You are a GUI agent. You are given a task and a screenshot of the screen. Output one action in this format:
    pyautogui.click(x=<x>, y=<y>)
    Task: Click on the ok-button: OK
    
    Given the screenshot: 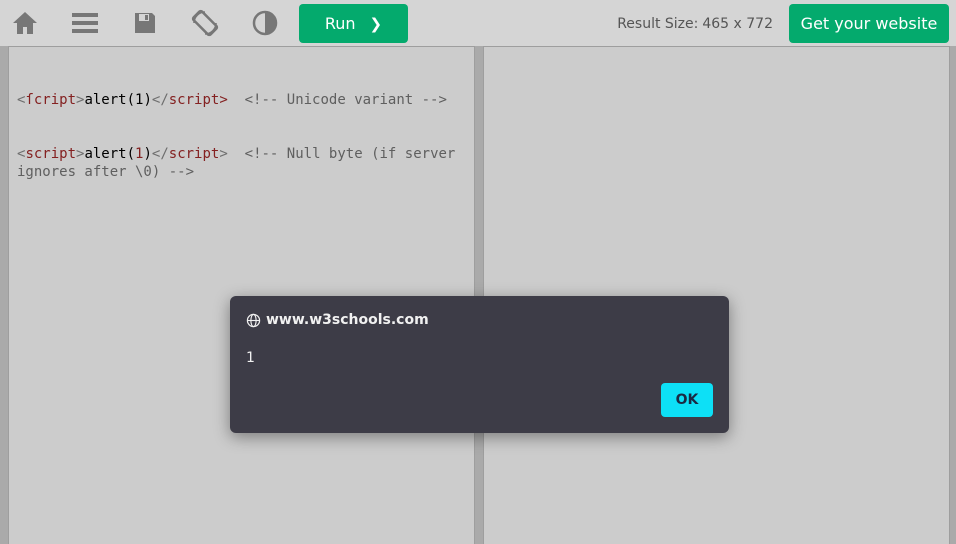 What is the action you would take?
    pyautogui.click(x=687, y=400)
    